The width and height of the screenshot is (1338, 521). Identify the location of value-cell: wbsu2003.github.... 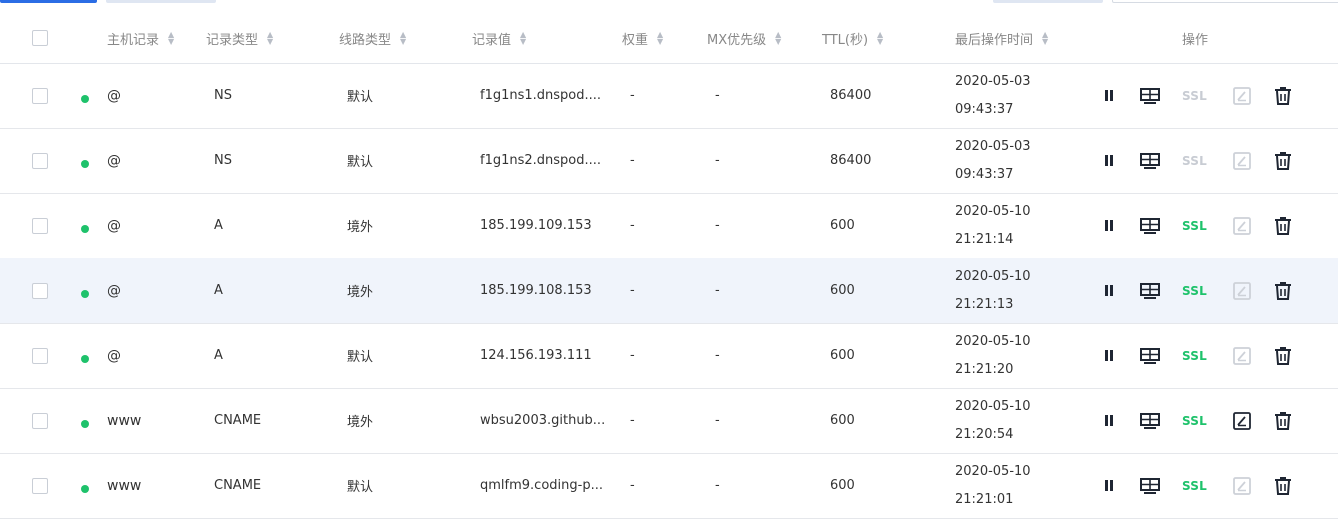
(542, 420).